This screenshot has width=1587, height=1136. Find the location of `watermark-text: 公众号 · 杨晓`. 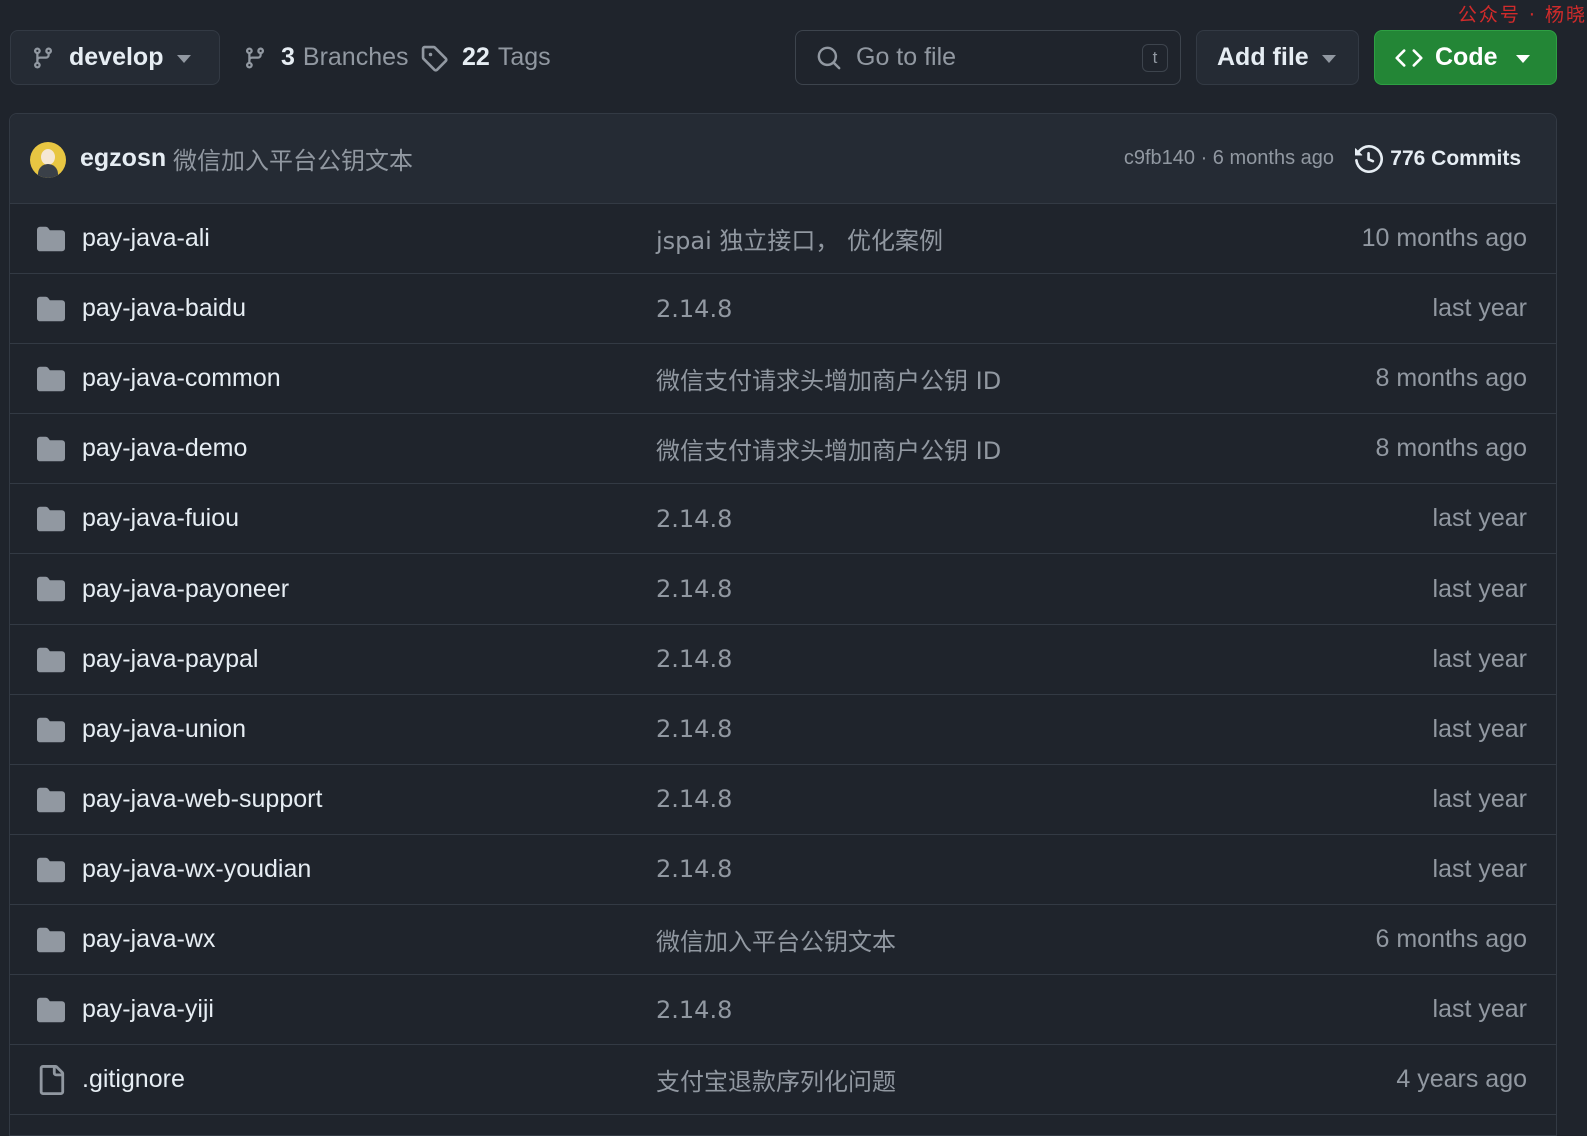

watermark-text: 公众号 · 杨晓 is located at coordinates (1522, 15).